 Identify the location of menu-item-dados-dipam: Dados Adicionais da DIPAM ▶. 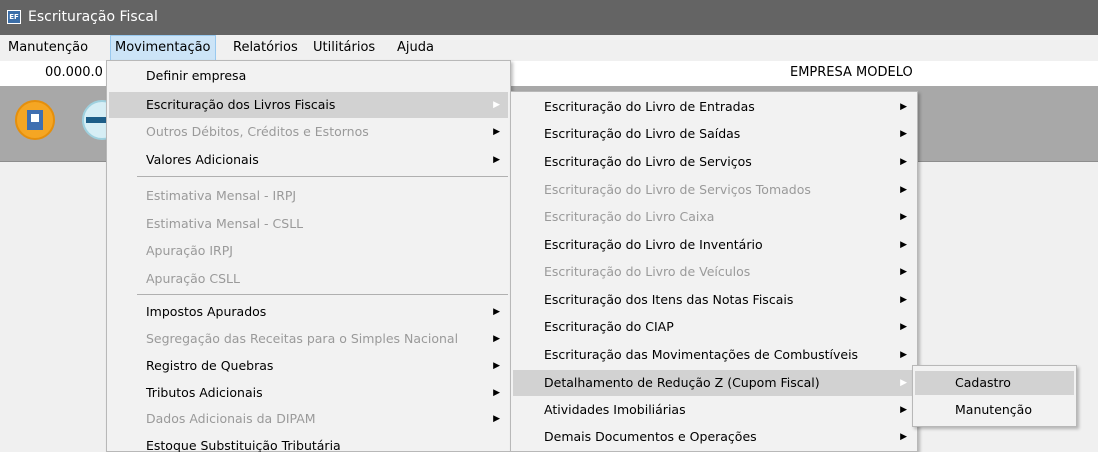
(308, 419).